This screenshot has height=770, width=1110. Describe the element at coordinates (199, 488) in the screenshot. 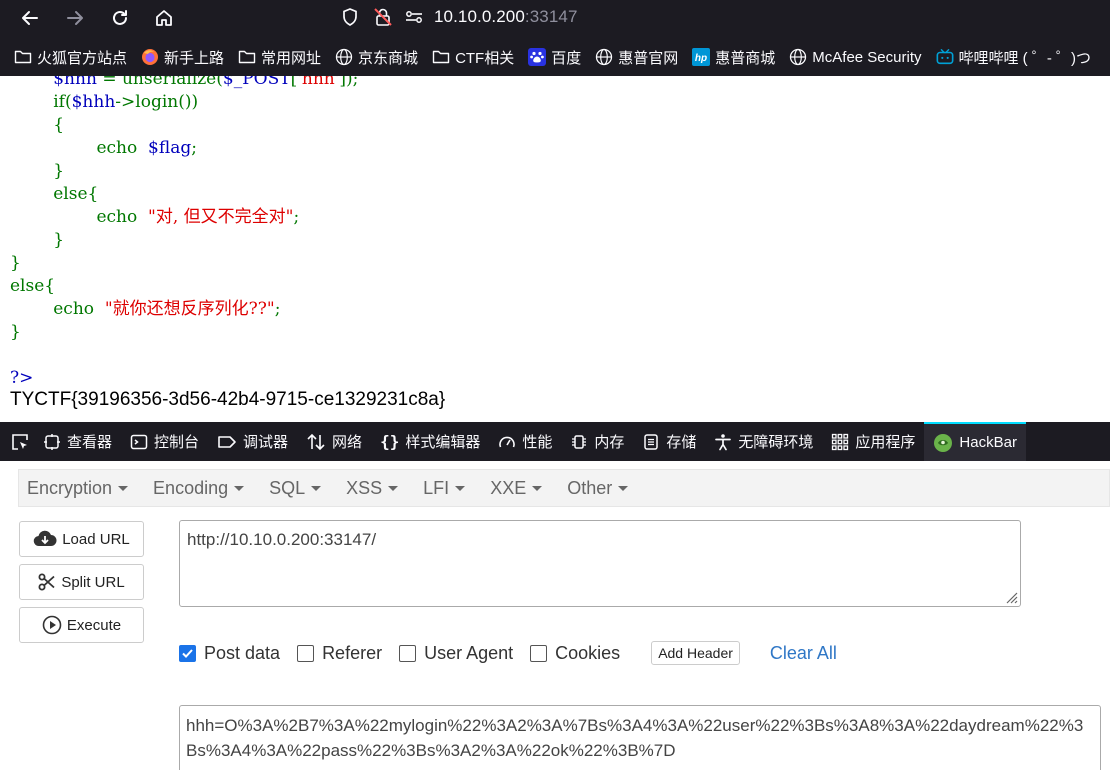

I see `menu-encoding: Encoding` at that location.